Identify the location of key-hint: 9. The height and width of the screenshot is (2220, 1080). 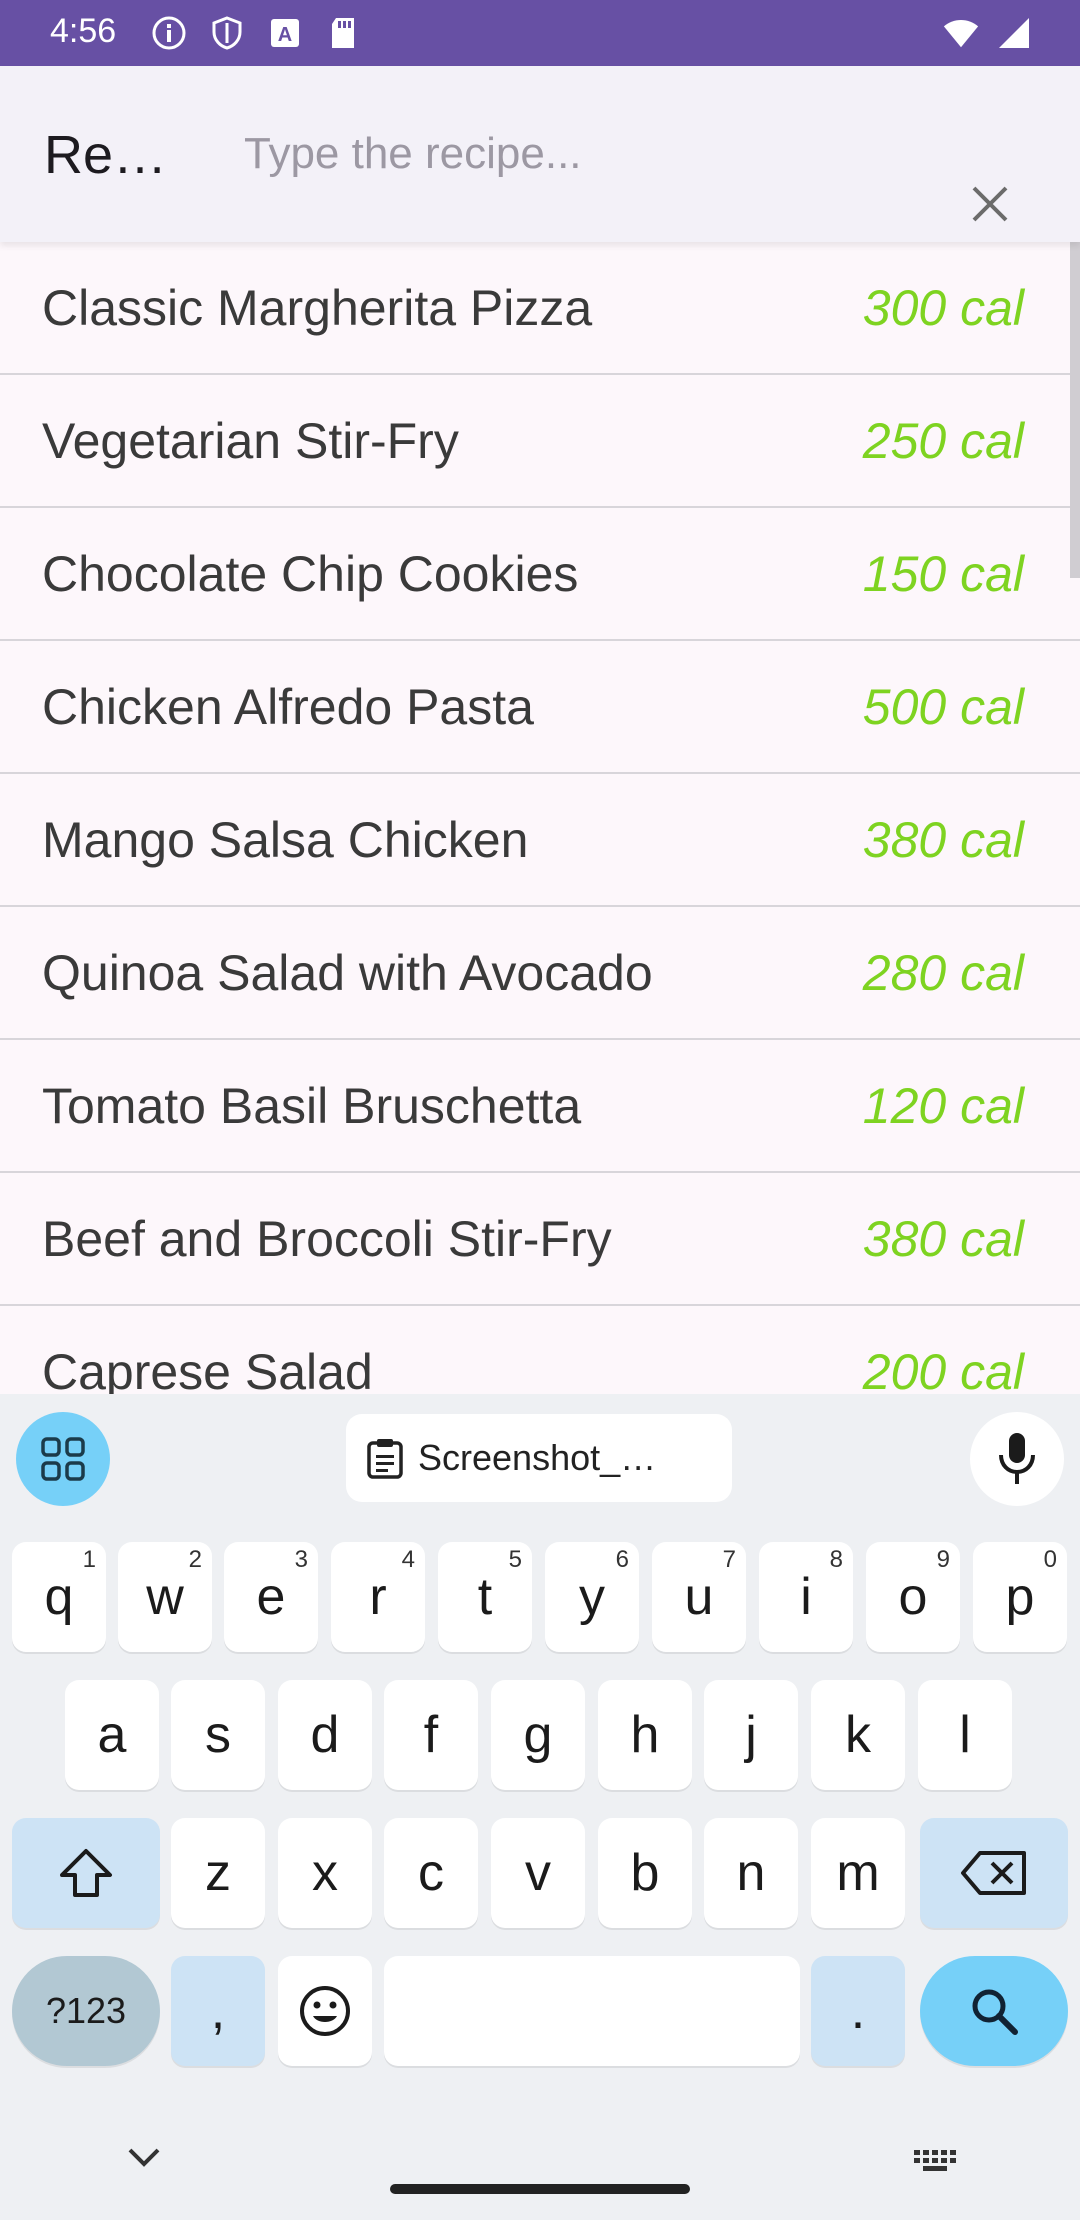
(943, 1559).